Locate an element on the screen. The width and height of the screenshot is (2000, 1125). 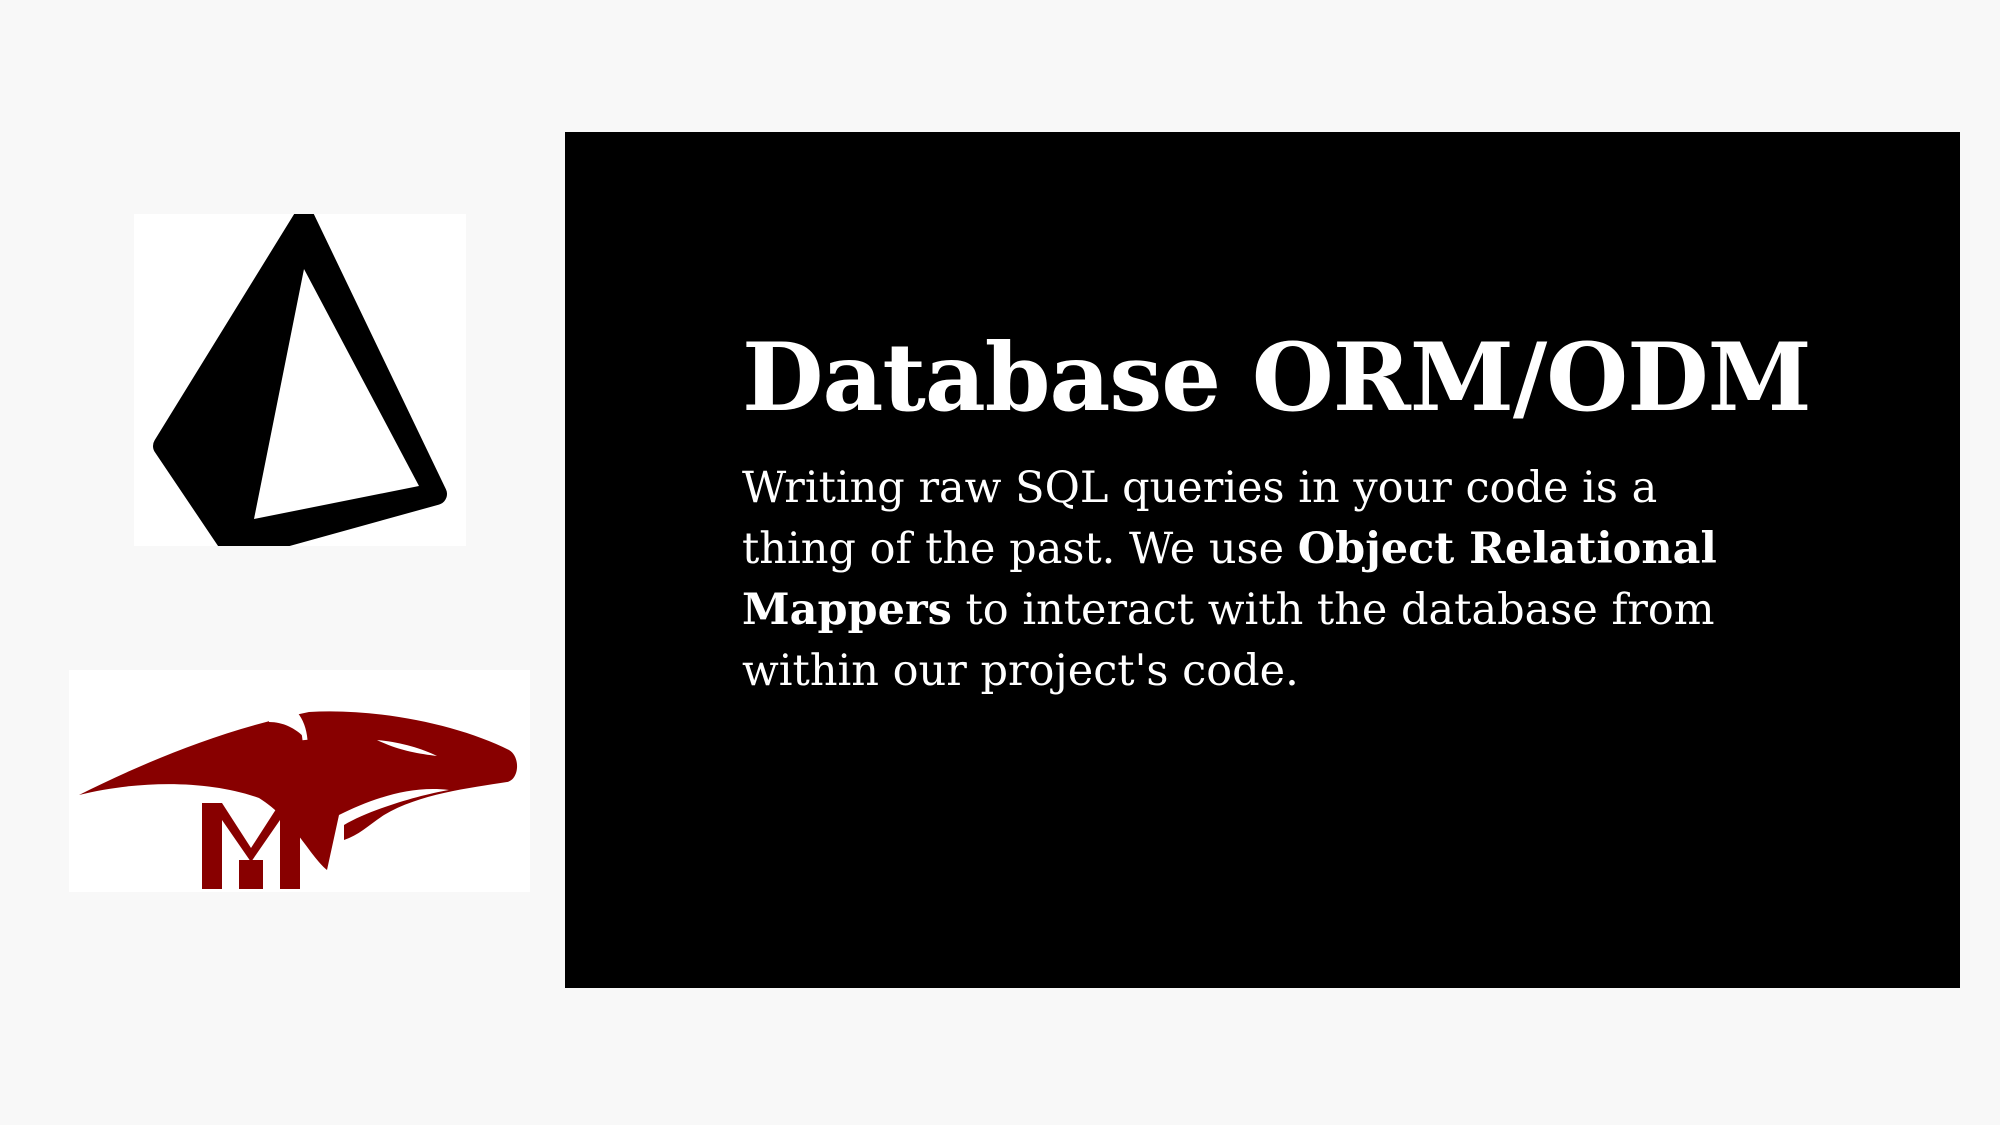
prisma-logo is located at coordinates (300, 380).